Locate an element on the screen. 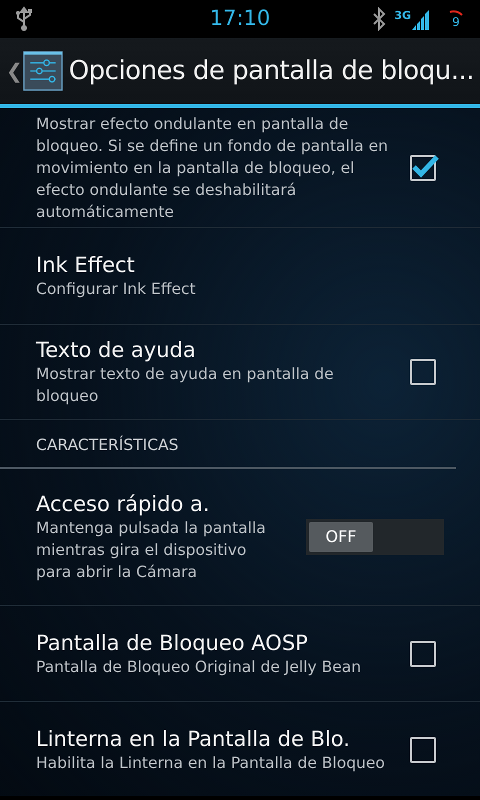 This screenshot has height=800, width=480. item-summary: Mantenga pulsada la pantalla mientras gira el dispositivo para abrir la Cámara is located at coordinates (151, 551).